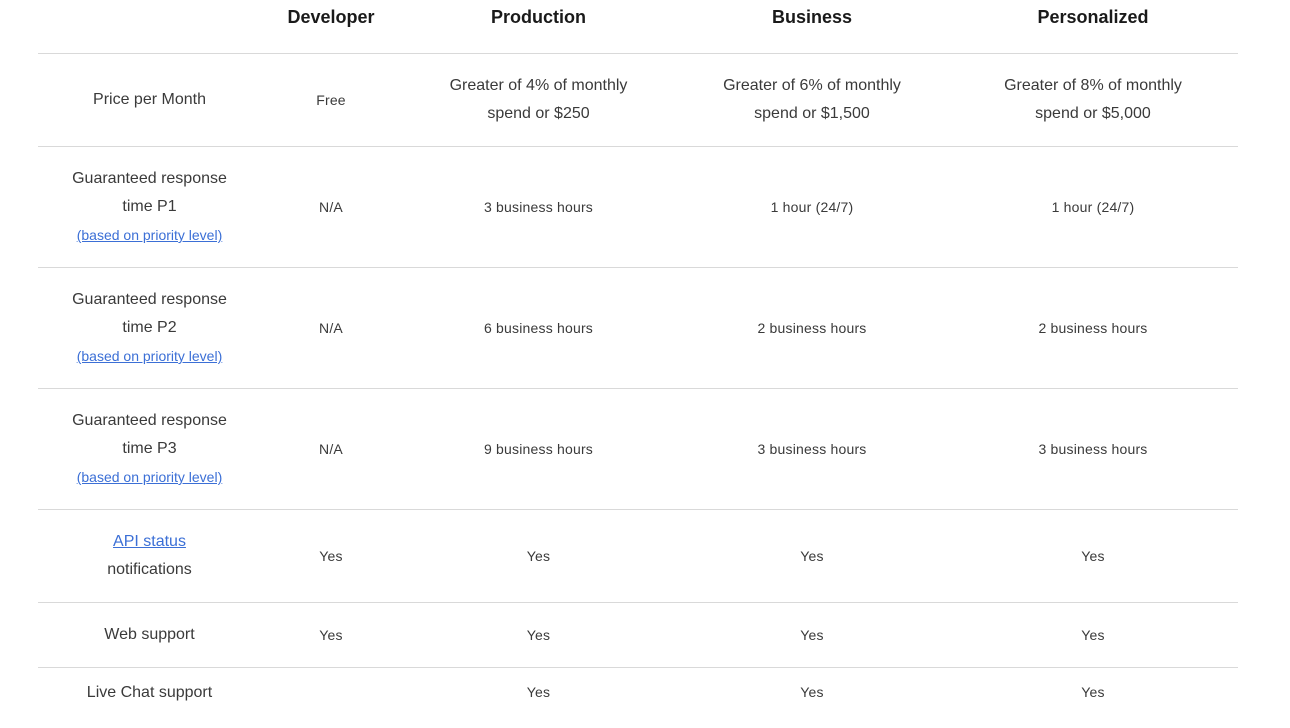 This screenshot has height=728, width=1290. I want to click on price-business-line1: Greater of 6% of monthly, so click(812, 85).